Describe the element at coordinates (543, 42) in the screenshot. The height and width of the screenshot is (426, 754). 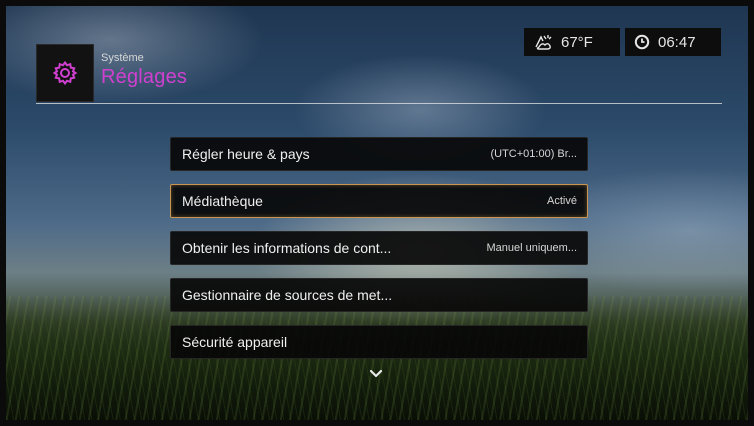
I see `weather-icon` at that location.